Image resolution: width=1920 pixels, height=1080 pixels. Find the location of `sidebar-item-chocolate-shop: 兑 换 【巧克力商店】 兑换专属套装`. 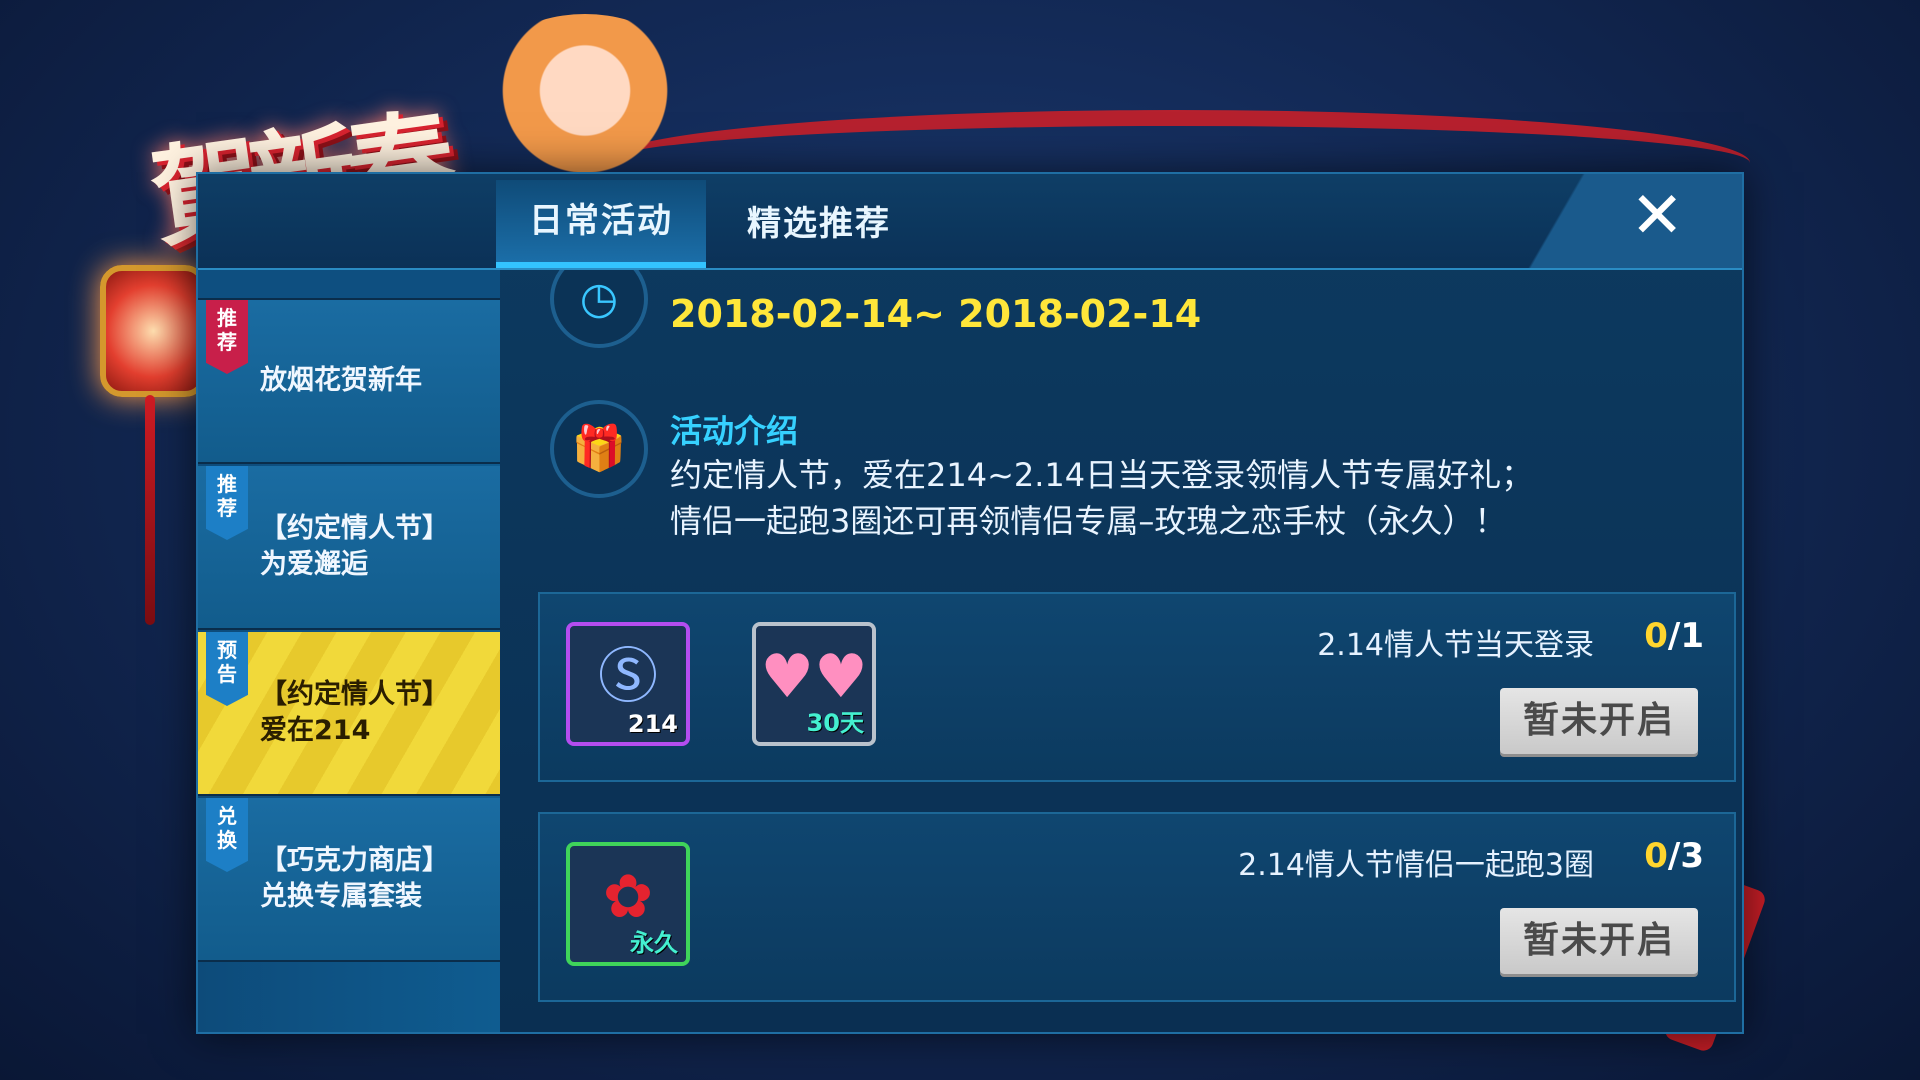

sidebar-item-chocolate-shop: 兑 换 【巧克力商店】 兑换专属套装 is located at coordinates (349, 880).